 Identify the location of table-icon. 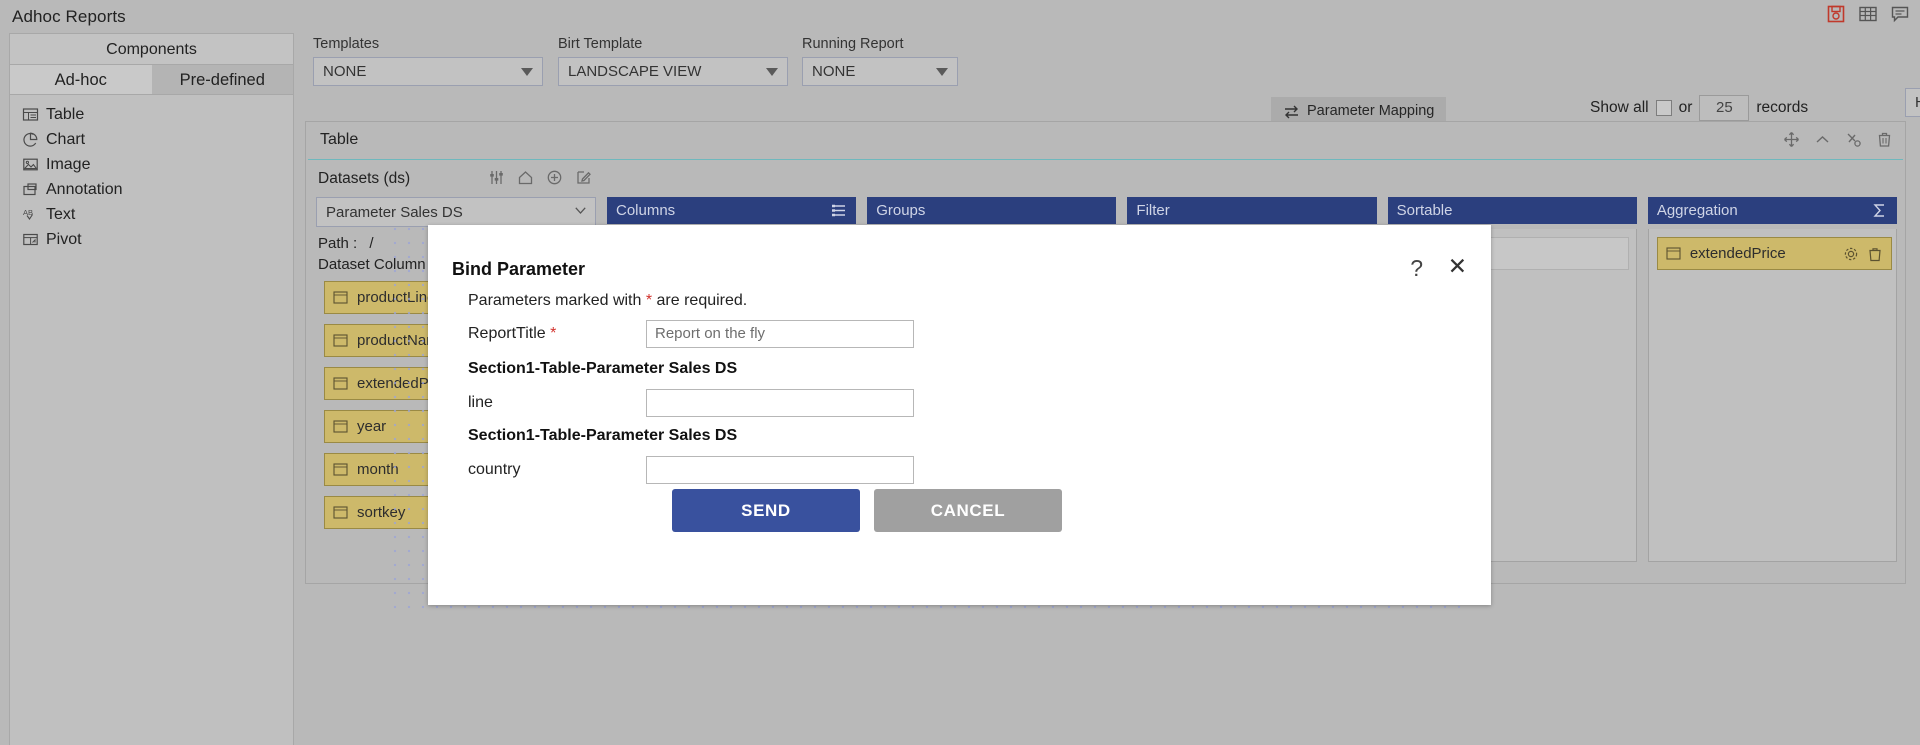
(30, 114).